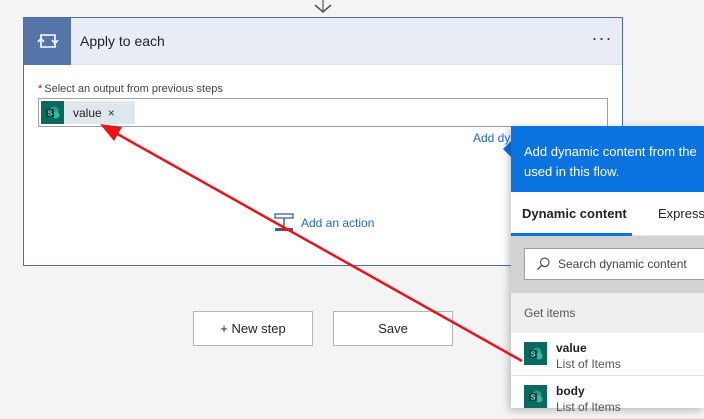  Describe the element at coordinates (602, 41) in the screenshot. I see `more-options-button: ···` at that location.